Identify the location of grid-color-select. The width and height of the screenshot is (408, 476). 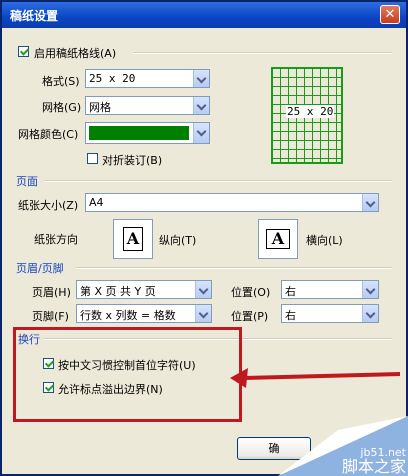
(147, 133).